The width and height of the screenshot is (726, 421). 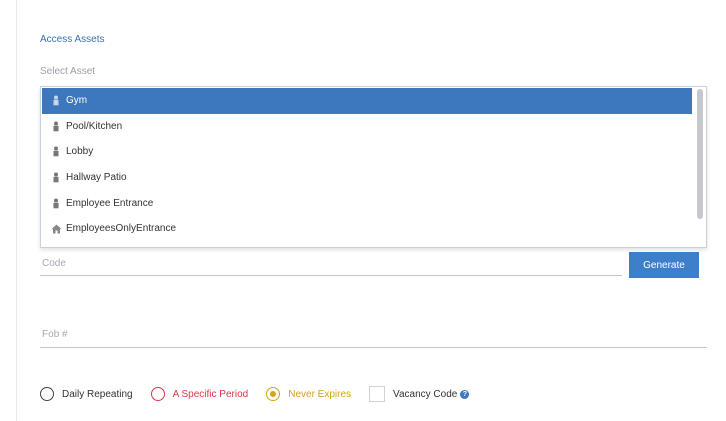 I want to click on asset-option-lobby: Lobby, so click(x=367, y=152).